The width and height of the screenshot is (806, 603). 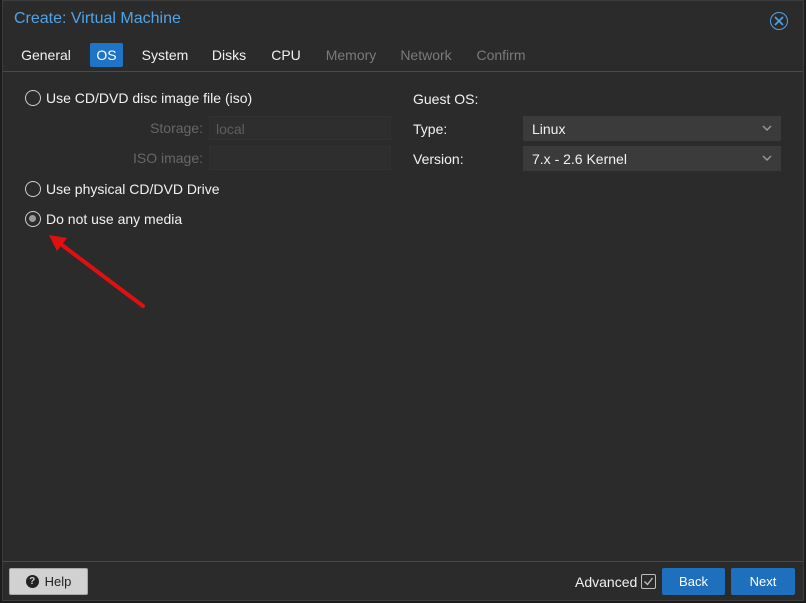 I want to click on tab-disks: Disks, so click(x=229, y=55).